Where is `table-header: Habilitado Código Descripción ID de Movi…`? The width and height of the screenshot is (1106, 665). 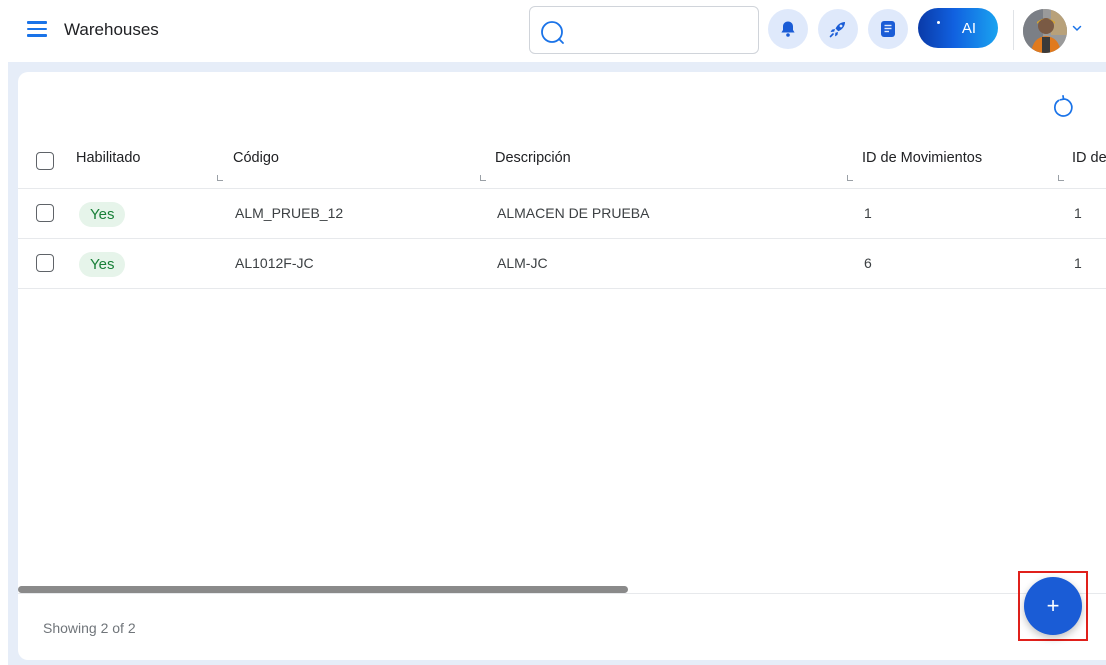
table-header: Habilitado Código Descripción ID de Movi… is located at coordinates (562, 163).